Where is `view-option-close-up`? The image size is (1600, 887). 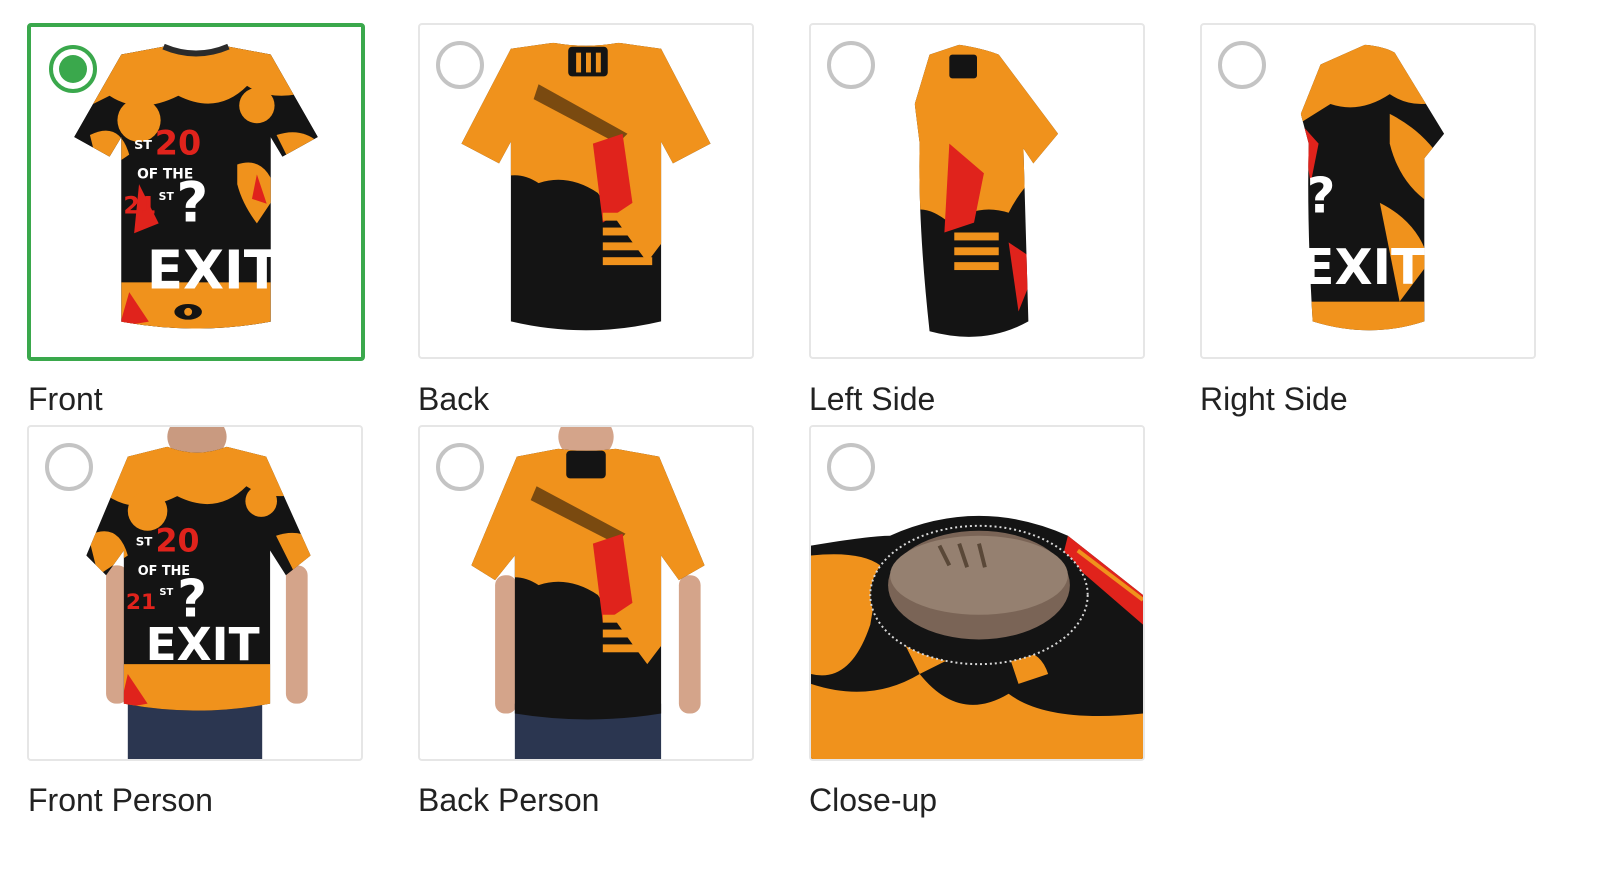 view-option-close-up is located at coordinates (977, 593).